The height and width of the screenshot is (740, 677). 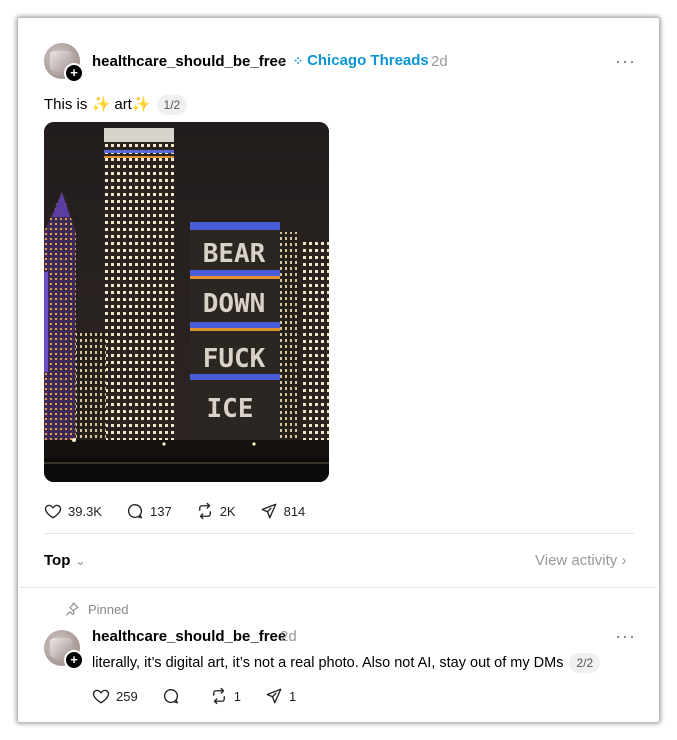 I want to click on like-count: 259, so click(x=127, y=696).